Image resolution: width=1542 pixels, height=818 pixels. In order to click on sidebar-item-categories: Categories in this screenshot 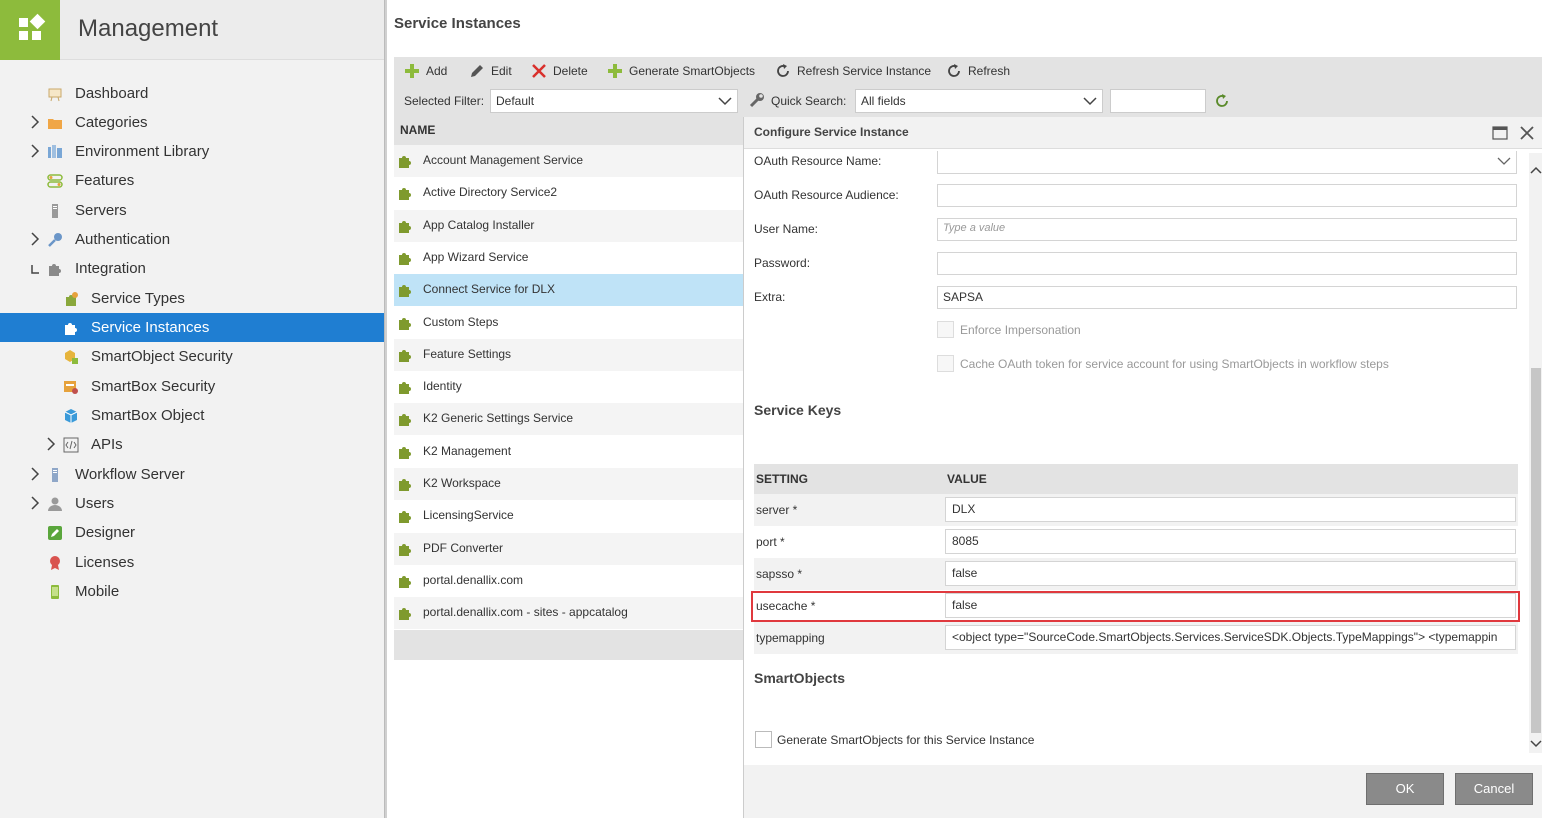, I will do `click(192, 122)`.